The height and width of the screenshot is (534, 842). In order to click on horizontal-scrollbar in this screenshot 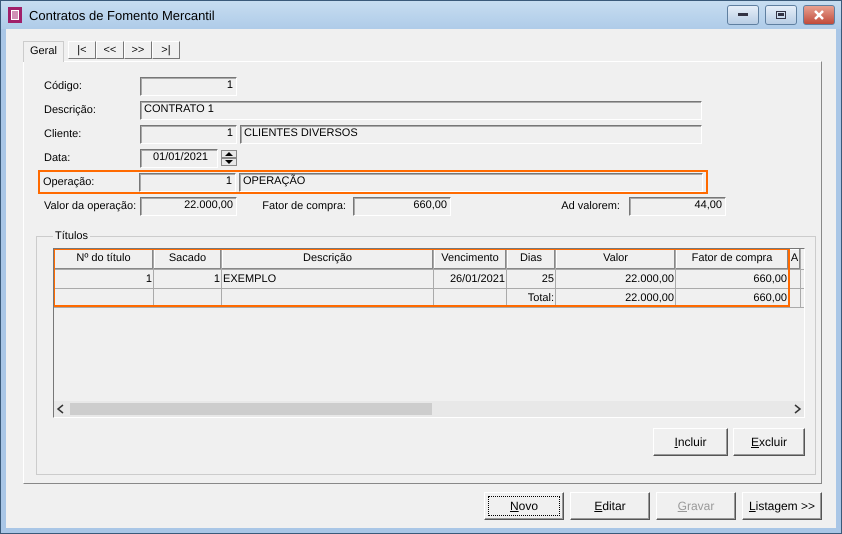, I will do `click(429, 409)`.